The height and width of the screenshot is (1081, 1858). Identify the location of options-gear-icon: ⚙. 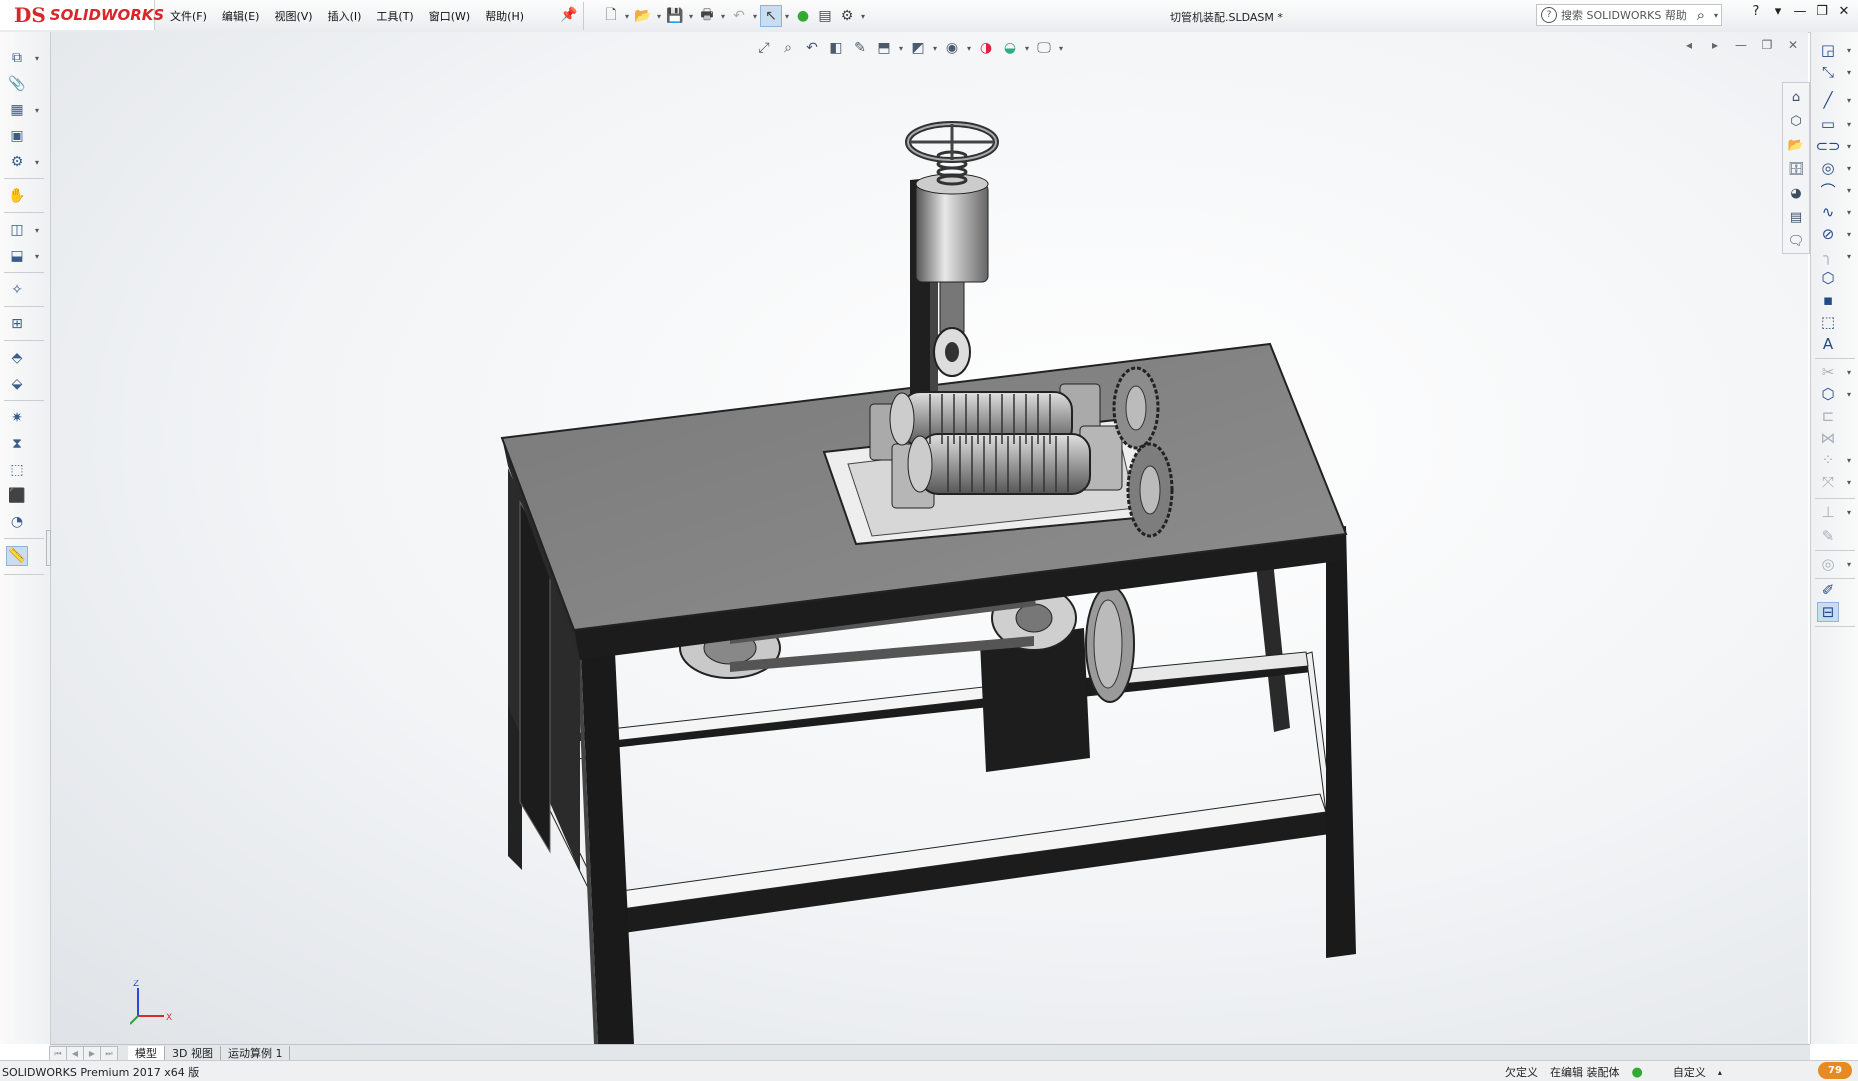
(847, 16).